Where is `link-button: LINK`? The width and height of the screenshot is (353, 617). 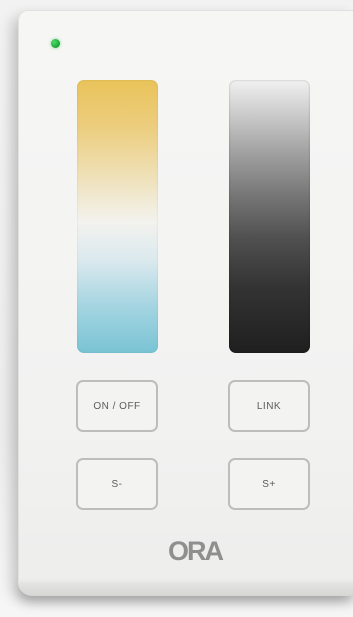
link-button: LINK is located at coordinates (269, 406).